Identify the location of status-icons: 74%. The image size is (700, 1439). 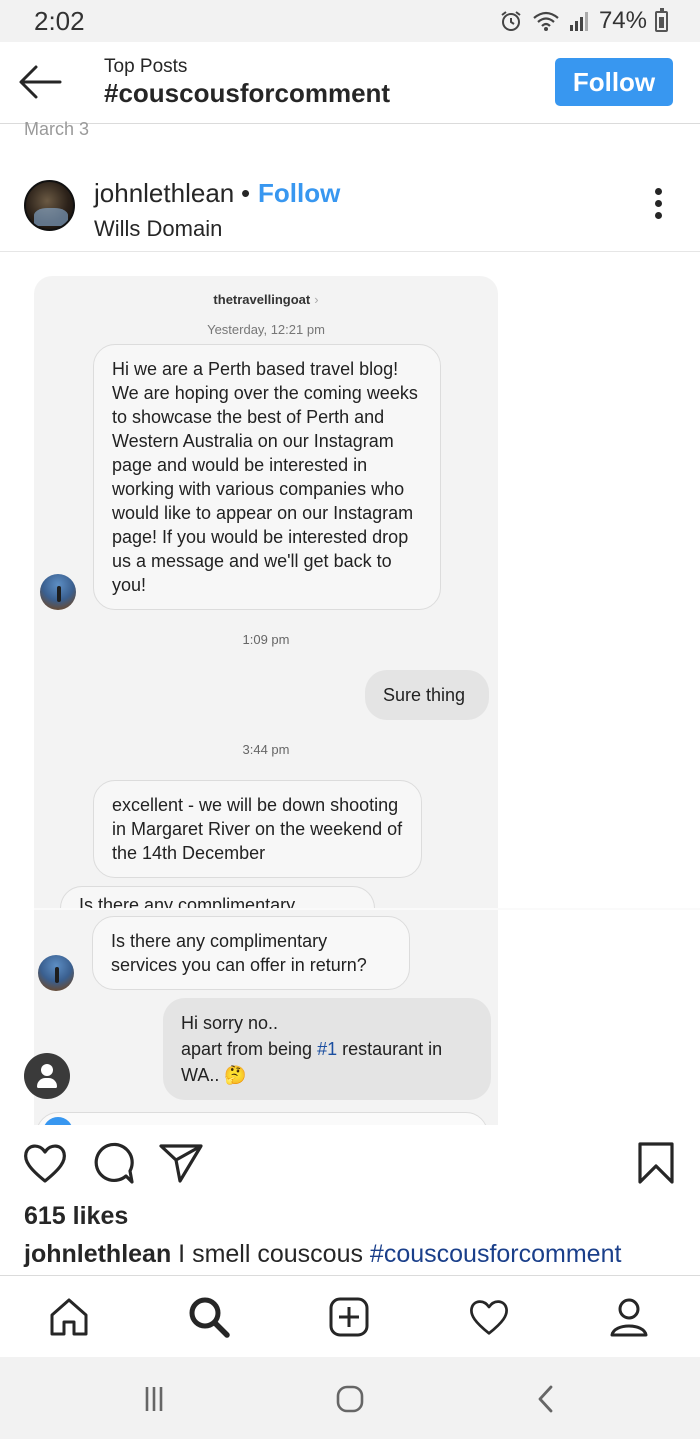
(583, 21).